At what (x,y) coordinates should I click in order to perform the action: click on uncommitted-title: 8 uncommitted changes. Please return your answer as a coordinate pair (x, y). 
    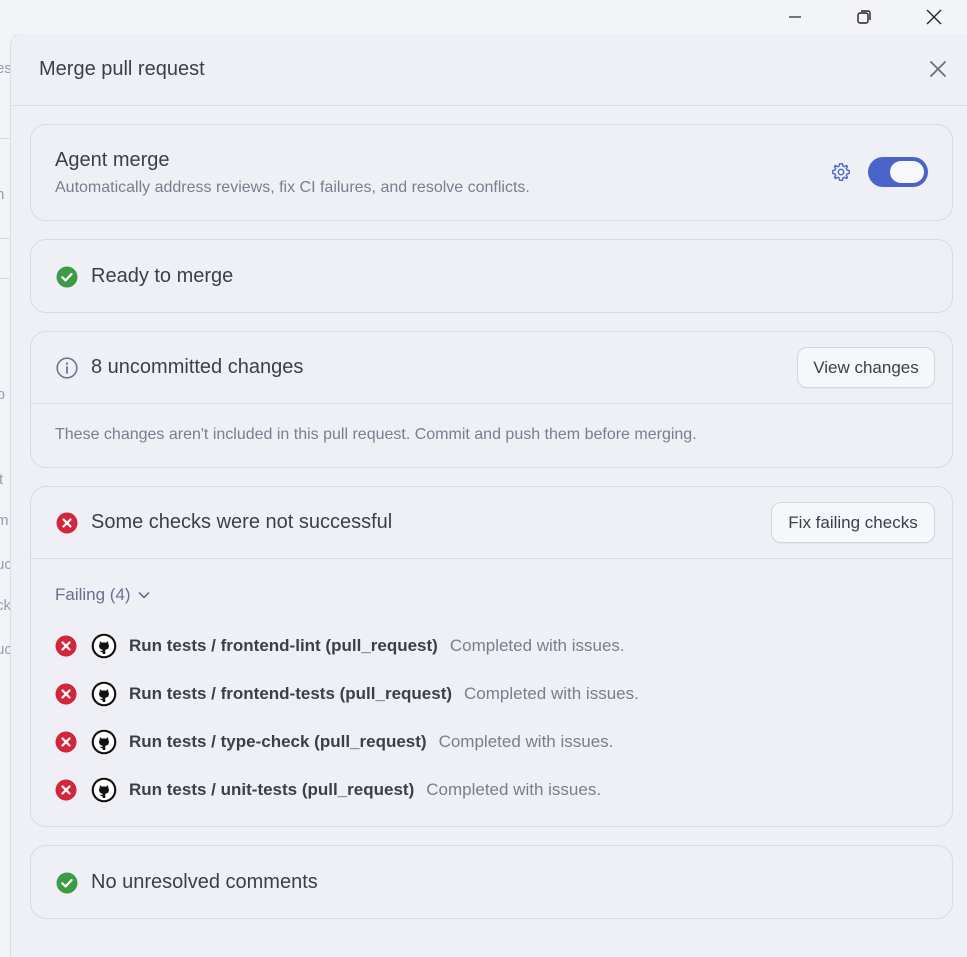
    Looking at the image, I should click on (197, 367).